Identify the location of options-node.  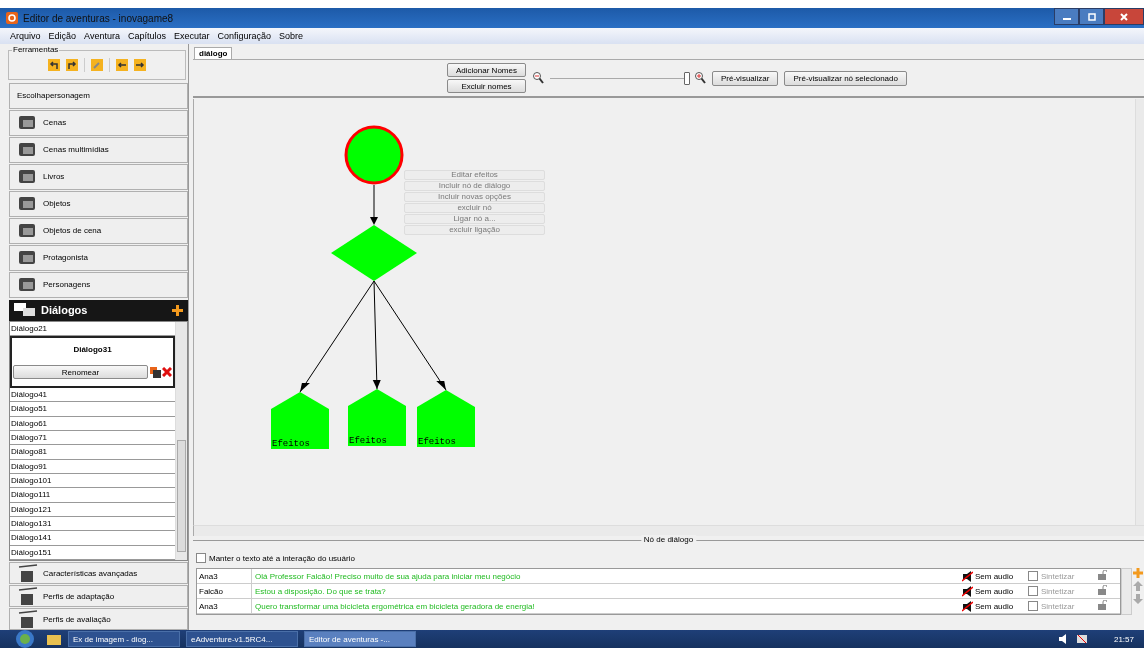
(374, 253).